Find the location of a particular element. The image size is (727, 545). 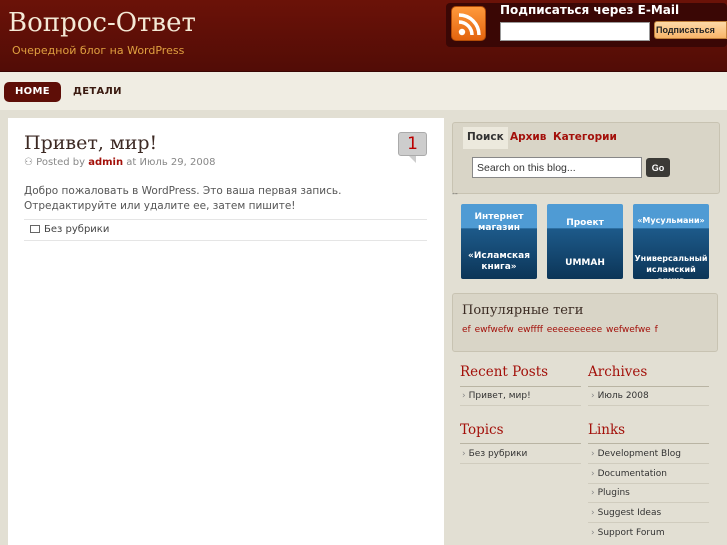

topics-title: Topics is located at coordinates (482, 430).